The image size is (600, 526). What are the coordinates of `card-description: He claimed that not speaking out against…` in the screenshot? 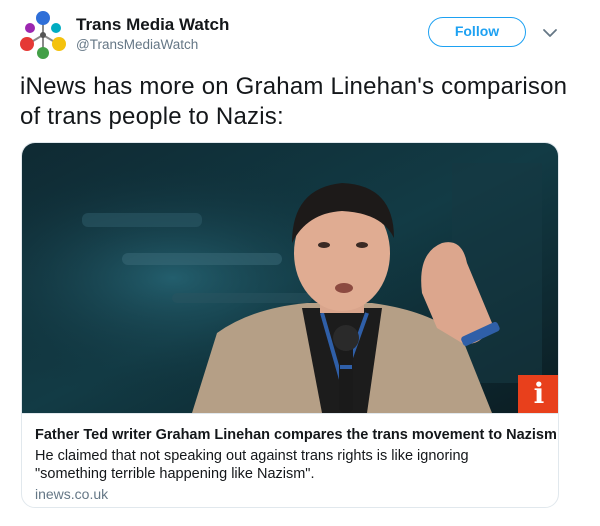 It's located at (252, 465).